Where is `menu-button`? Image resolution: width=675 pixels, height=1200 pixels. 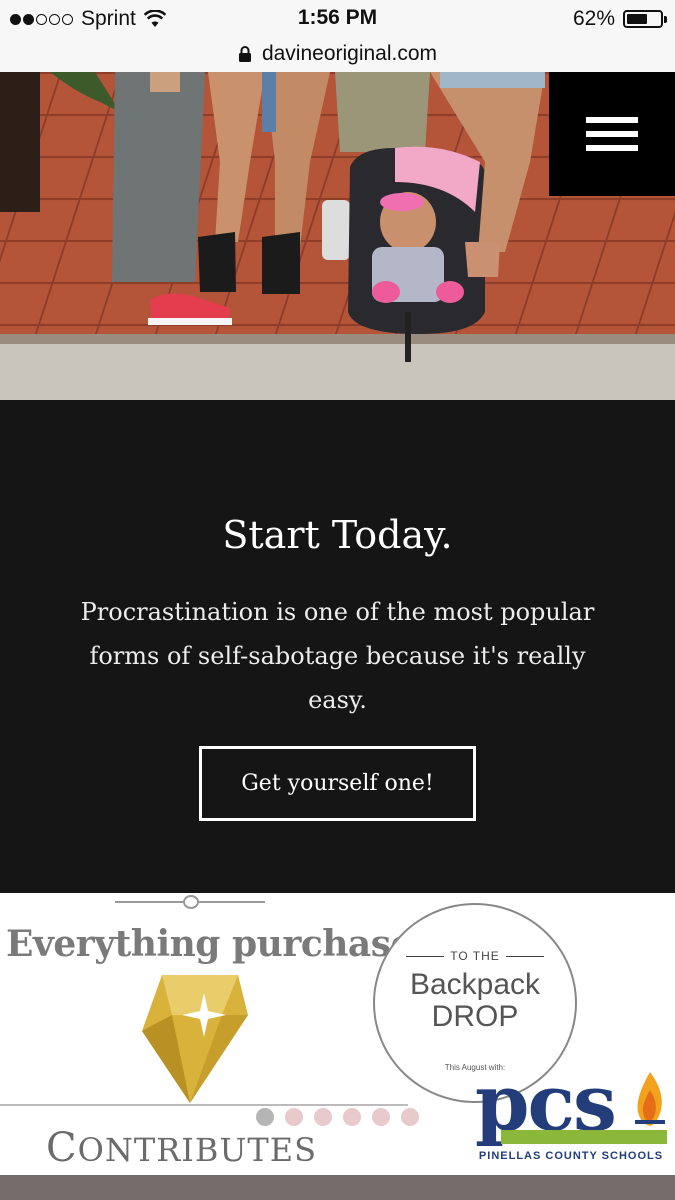 menu-button is located at coordinates (612, 134).